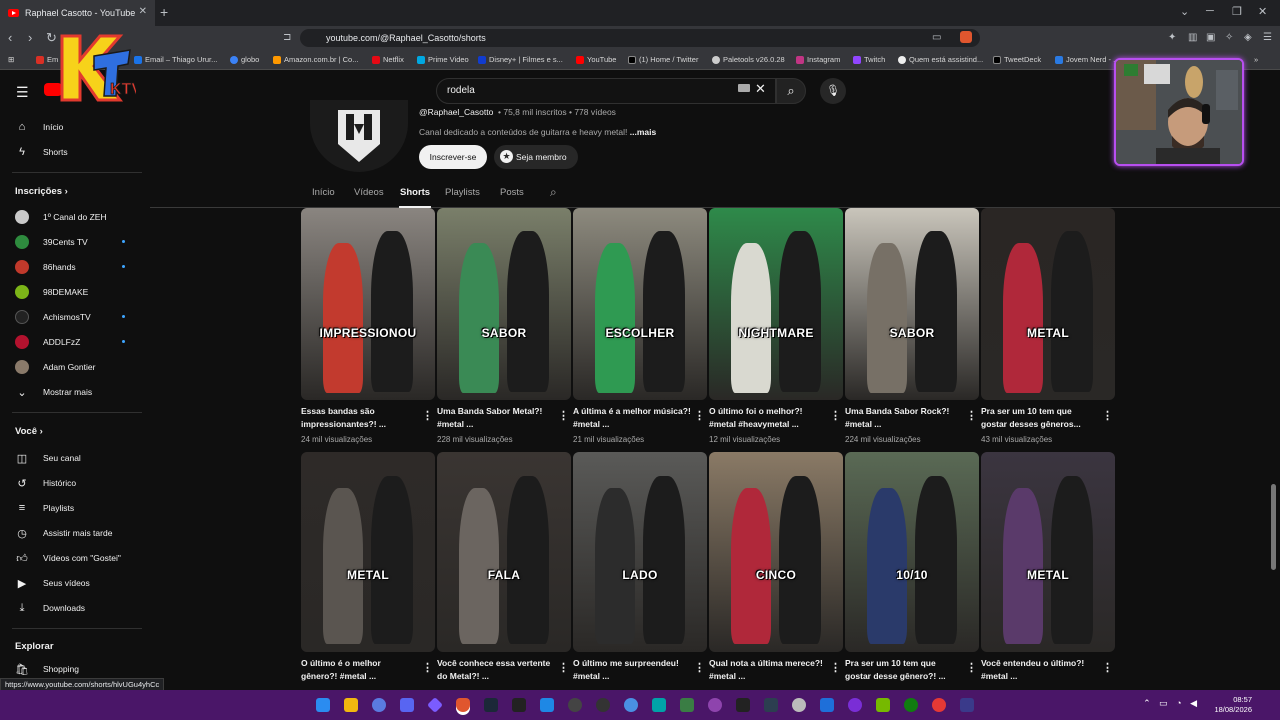 The height and width of the screenshot is (720, 1280). I want to click on sidebar-item-downloads: ⤓ Downloads, so click(75, 608).